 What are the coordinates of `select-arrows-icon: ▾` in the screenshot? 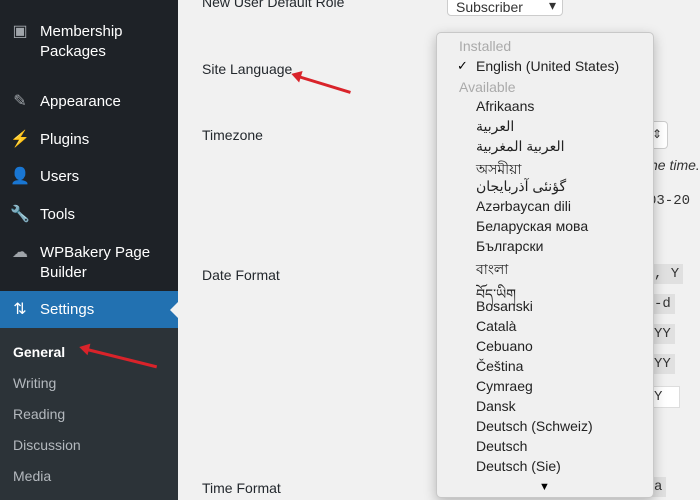 It's located at (552, 6).